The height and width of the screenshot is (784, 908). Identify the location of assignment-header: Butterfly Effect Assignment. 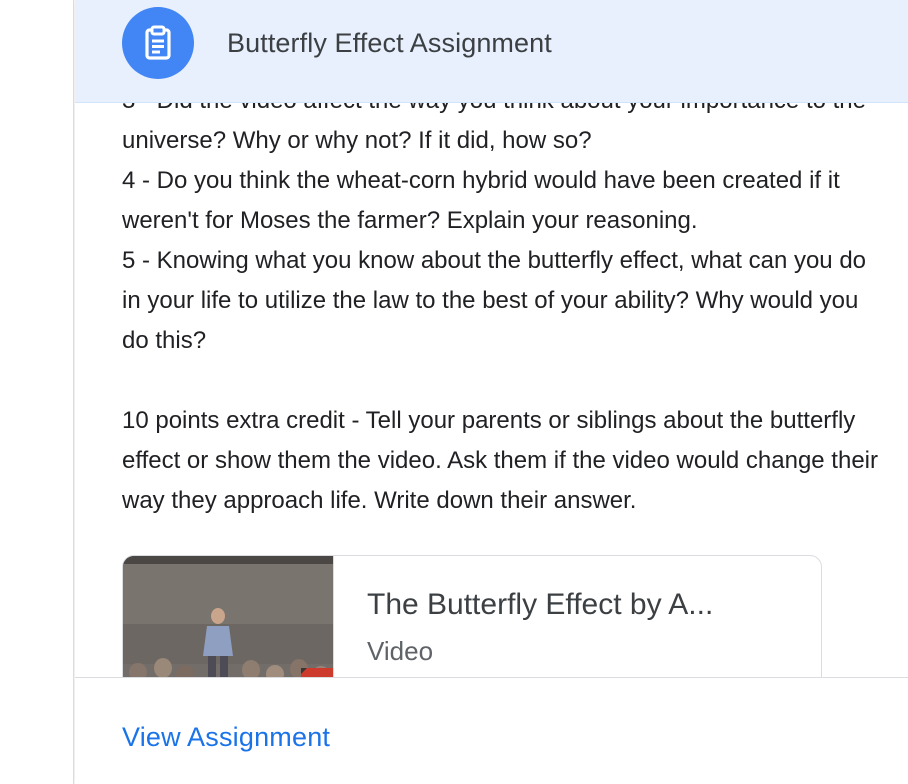
(491, 51).